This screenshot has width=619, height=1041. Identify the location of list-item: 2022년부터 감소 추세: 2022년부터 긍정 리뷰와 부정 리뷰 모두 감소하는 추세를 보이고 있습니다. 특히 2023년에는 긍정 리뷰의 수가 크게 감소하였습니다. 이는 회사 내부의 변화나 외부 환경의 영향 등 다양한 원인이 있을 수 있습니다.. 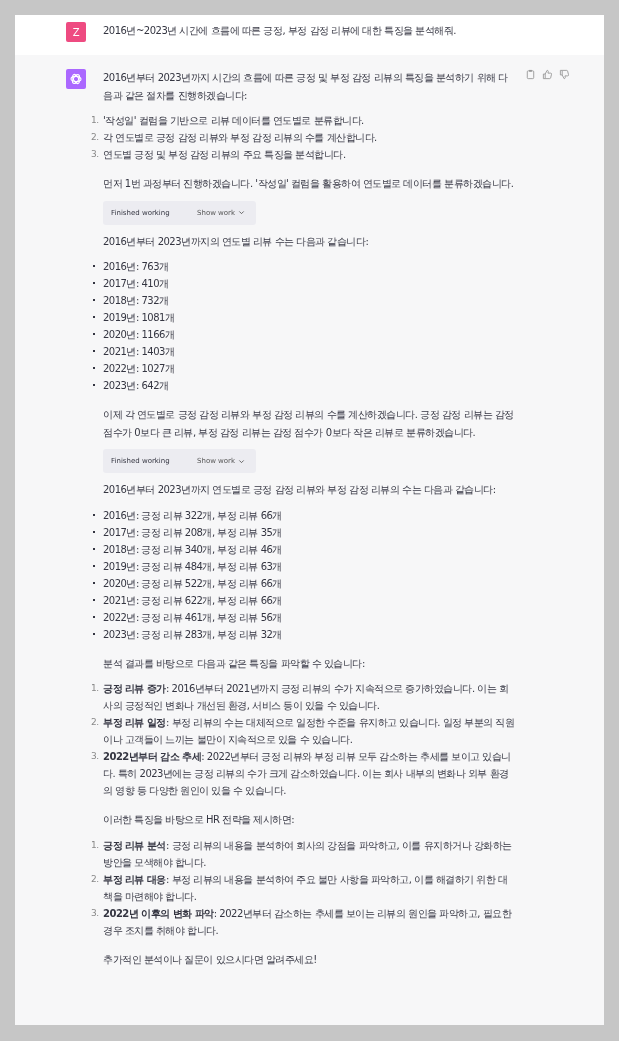
(307, 774).